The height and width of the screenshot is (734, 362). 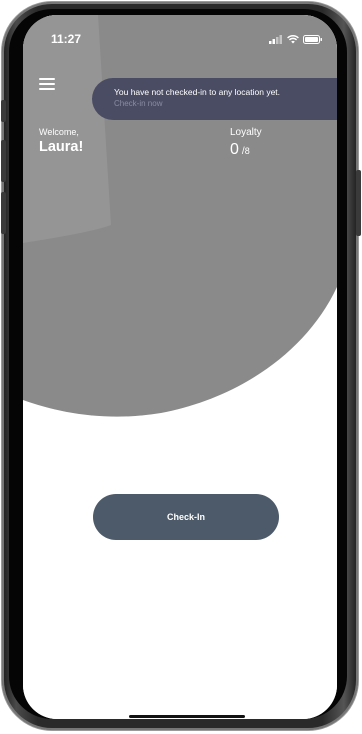 I want to click on status-time: 11:27, so click(x=66, y=39).